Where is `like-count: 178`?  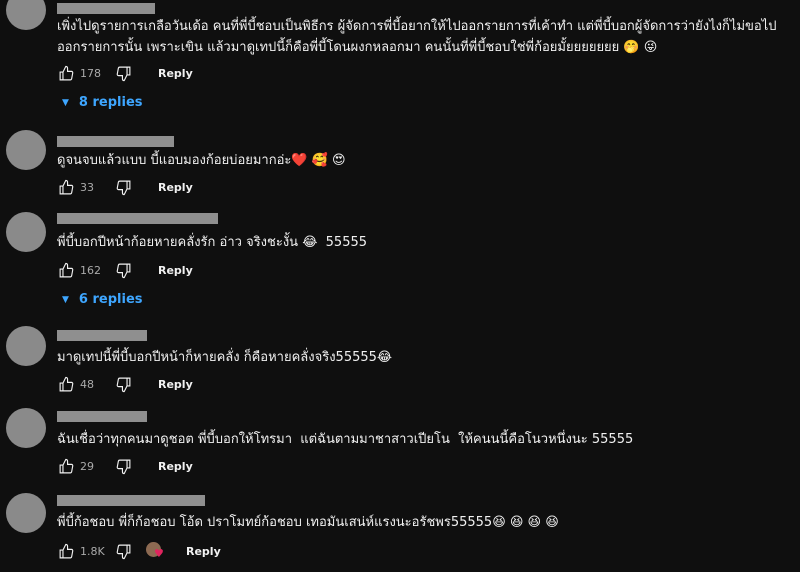
like-count: 178 is located at coordinates (90, 73).